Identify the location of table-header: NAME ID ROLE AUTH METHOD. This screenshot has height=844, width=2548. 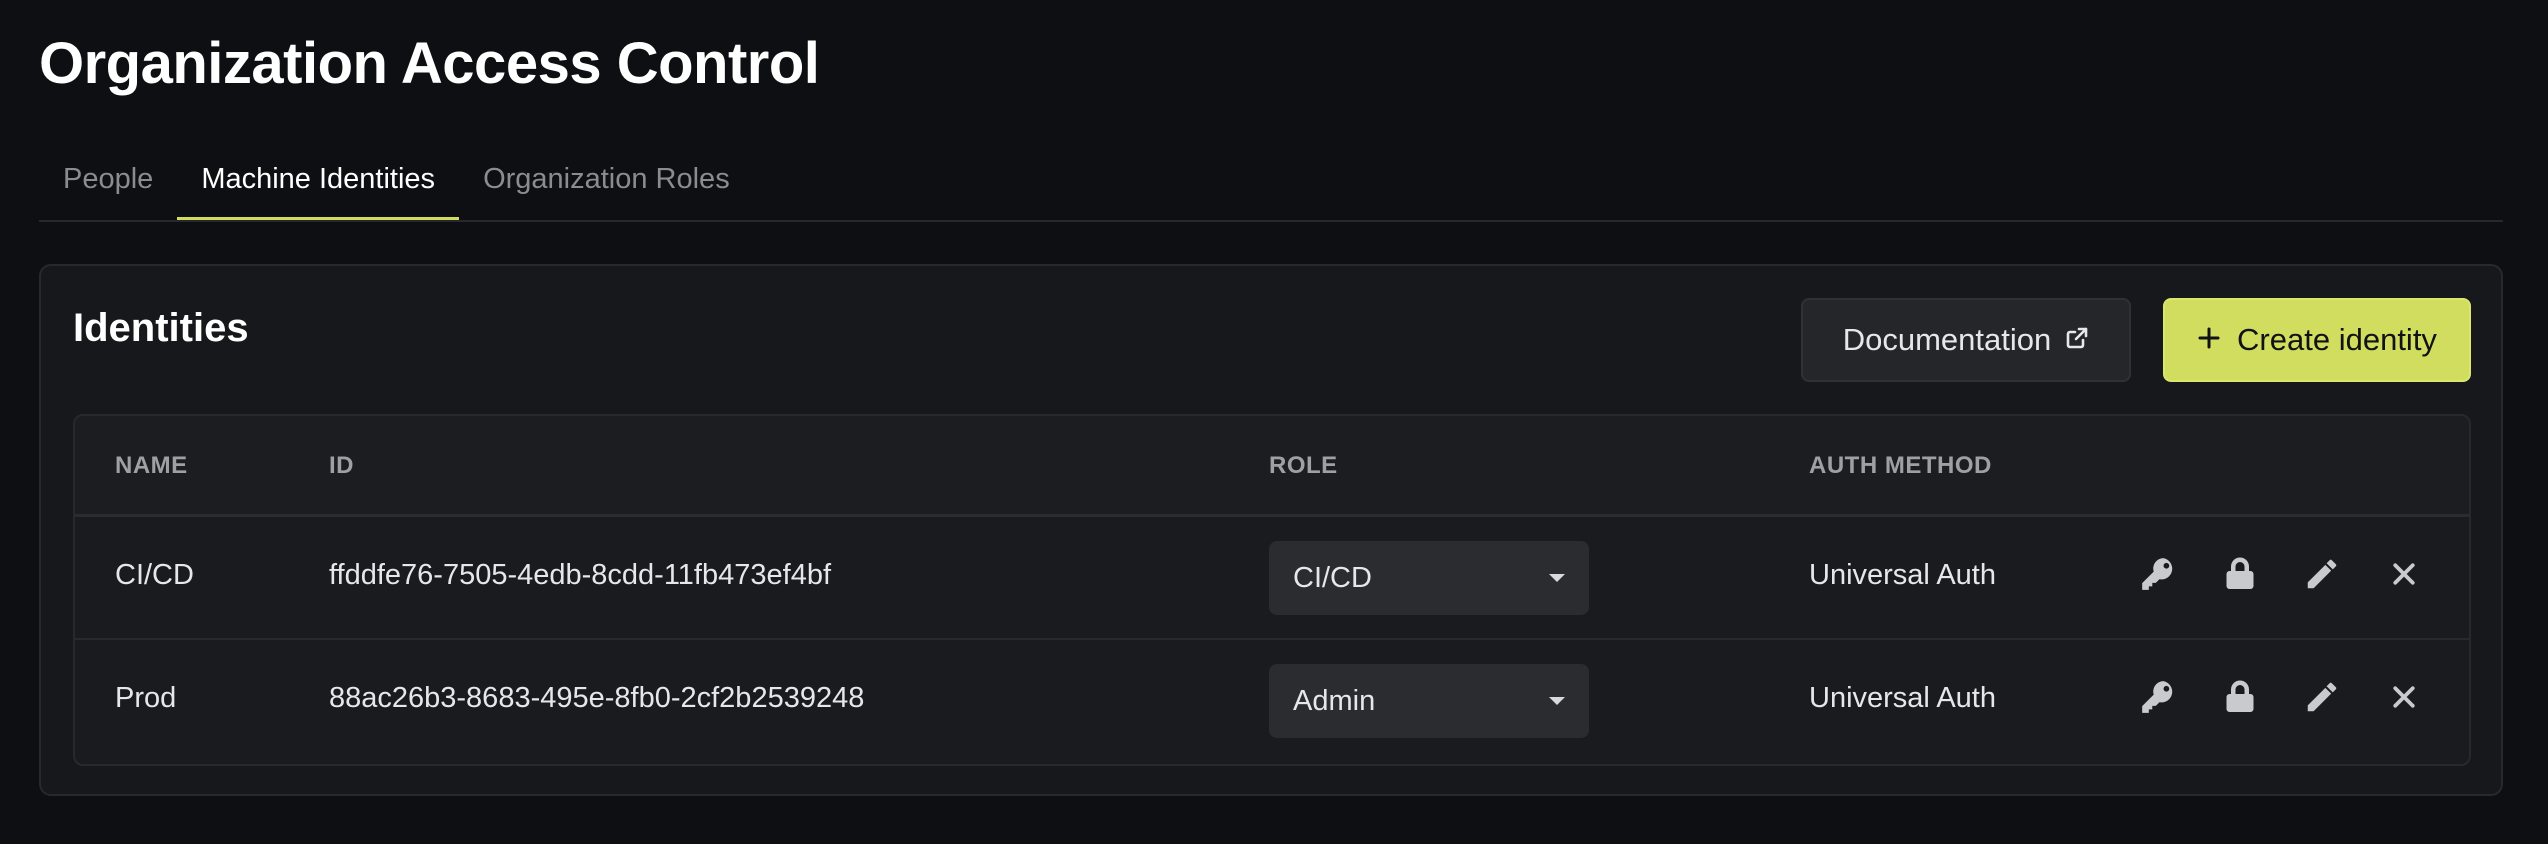
(1272, 466).